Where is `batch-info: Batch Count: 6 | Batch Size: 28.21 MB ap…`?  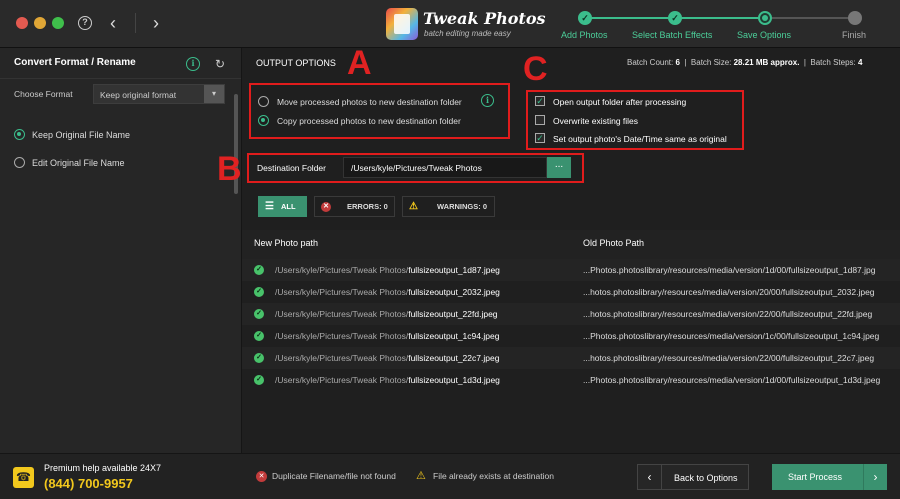 batch-info: Batch Count: 6 | Batch Size: 28.21 MB ap… is located at coordinates (745, 62).